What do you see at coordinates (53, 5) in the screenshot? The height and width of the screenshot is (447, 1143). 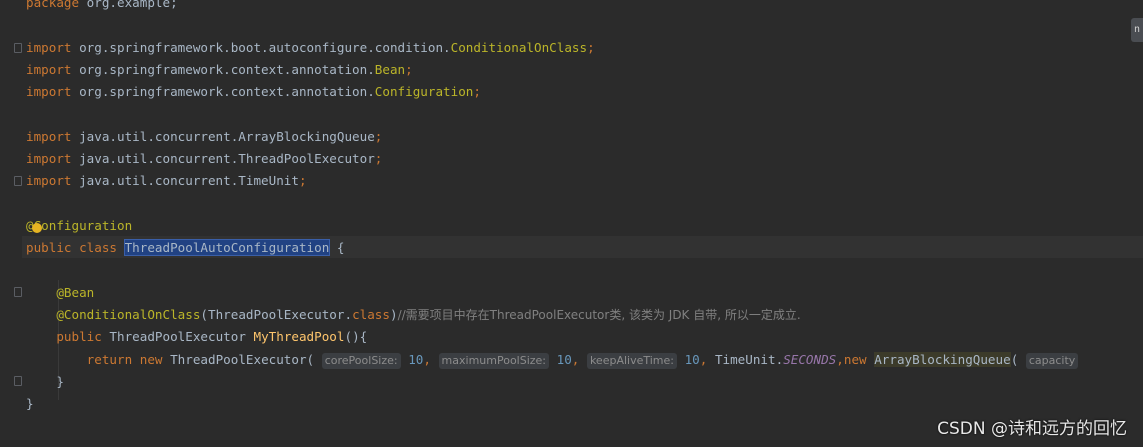 I see `code-token: package` at bounding box center [53, 5].